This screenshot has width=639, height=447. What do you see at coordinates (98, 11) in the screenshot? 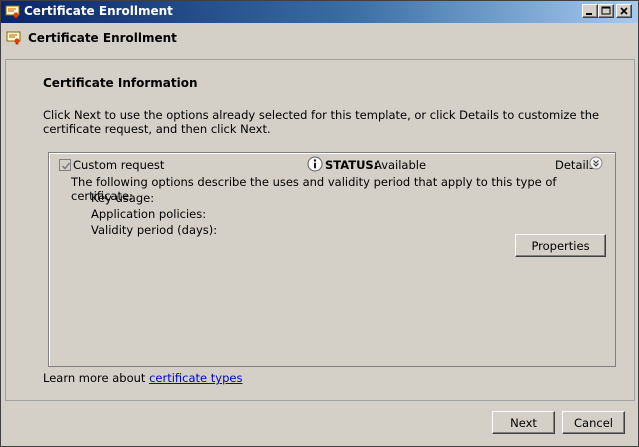
I see `window-title: Certificate Enrollment` at bounding box center [98, 11].